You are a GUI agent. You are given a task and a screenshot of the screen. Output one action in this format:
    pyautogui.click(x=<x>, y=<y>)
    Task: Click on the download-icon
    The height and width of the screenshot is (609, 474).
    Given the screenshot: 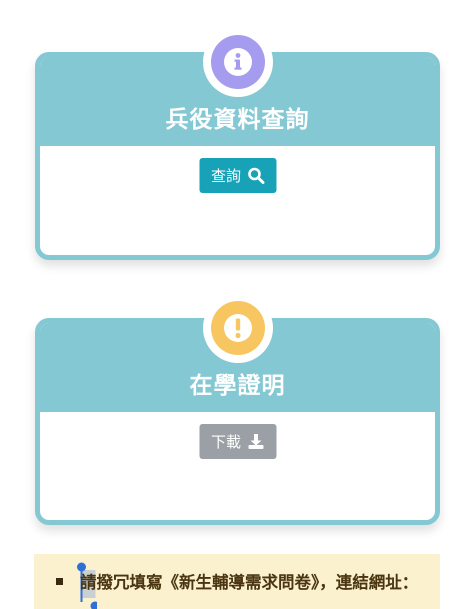 What is the action you would take?
    pyautogui.click(x=256, y=441)
    